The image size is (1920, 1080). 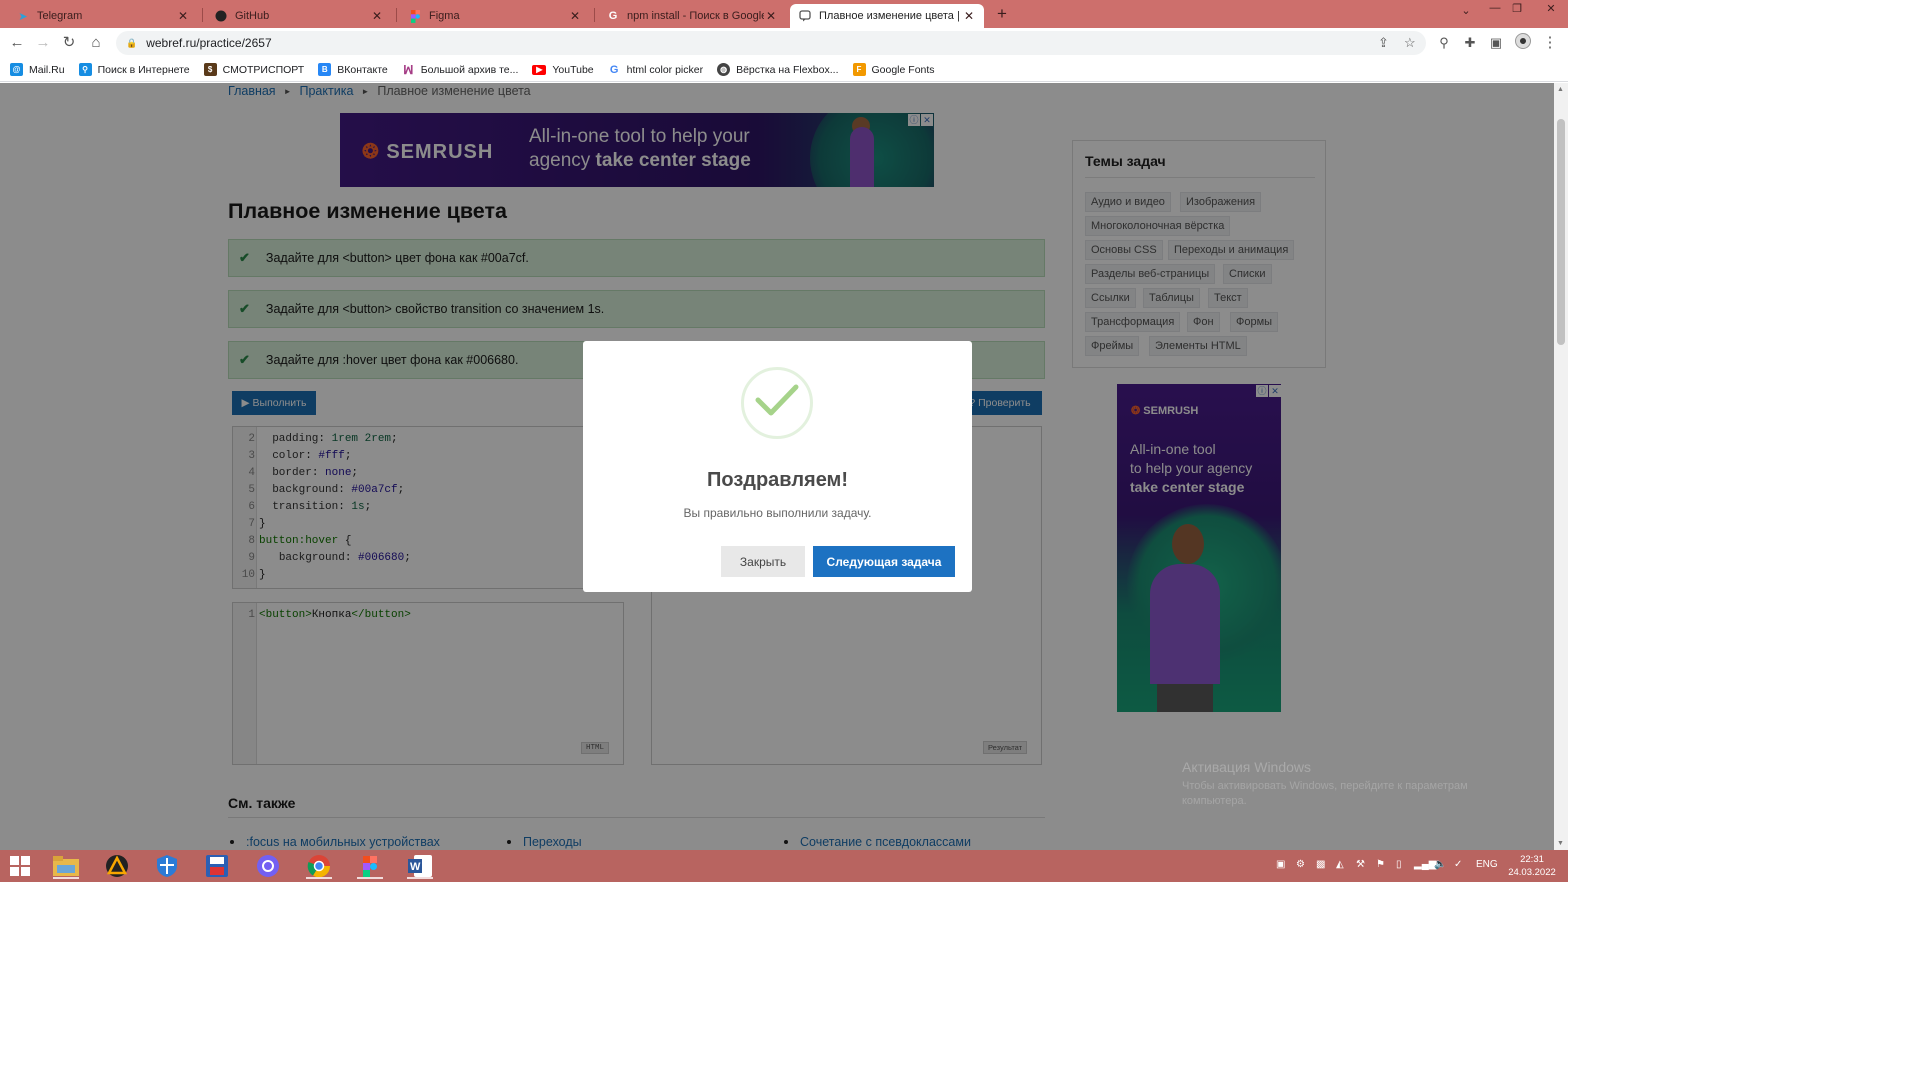 I want to click on share-icon: ⇪, so click(x=1383, y=43).